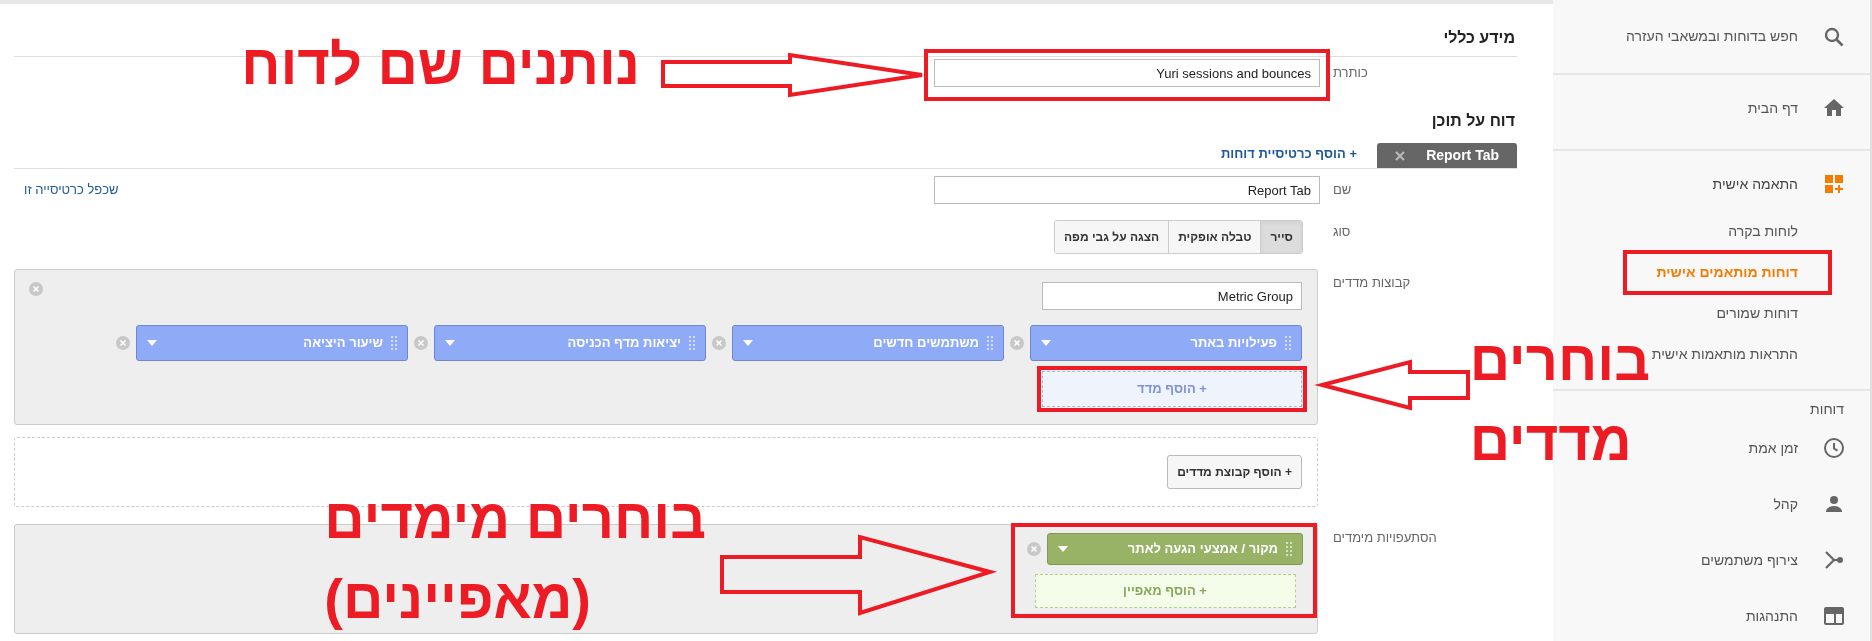  I want to click on field-label: שם, so click(1342, 189).